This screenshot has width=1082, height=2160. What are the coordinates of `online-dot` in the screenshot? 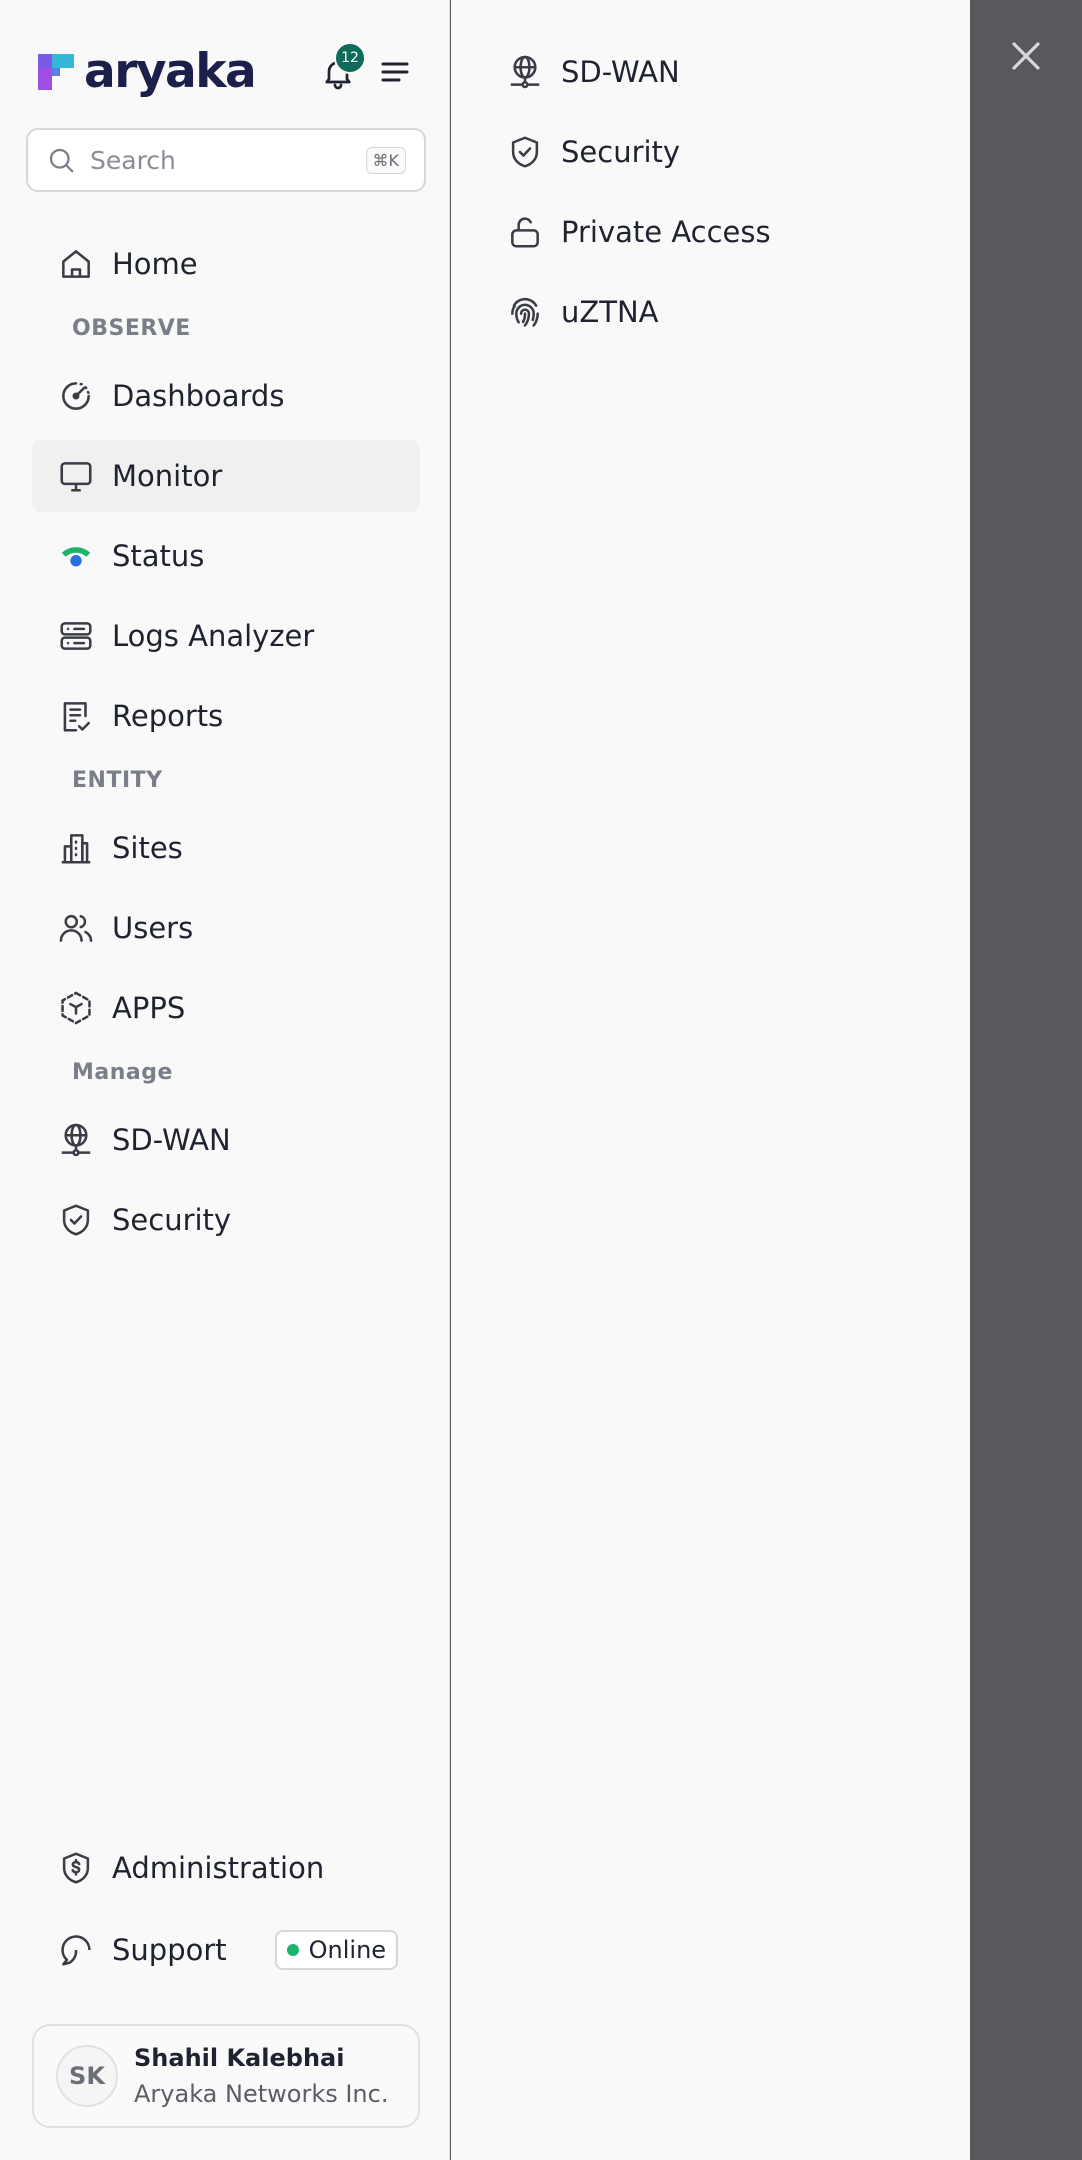 It's located at (292, 1950).